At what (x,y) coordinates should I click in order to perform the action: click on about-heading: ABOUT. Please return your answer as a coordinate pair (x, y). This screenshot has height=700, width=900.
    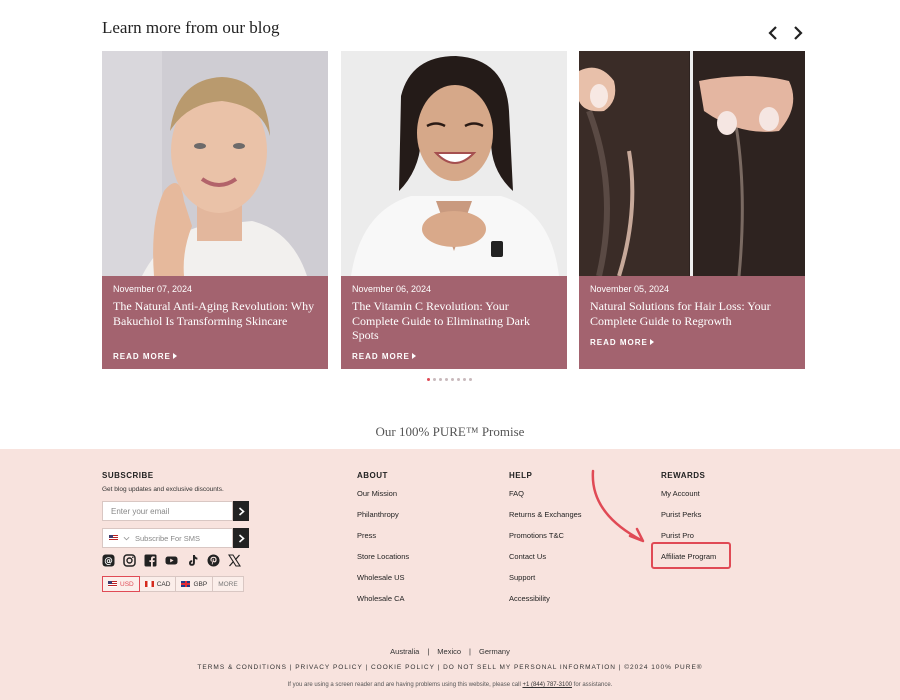
    Looking at the image, I should click on (372, 475).